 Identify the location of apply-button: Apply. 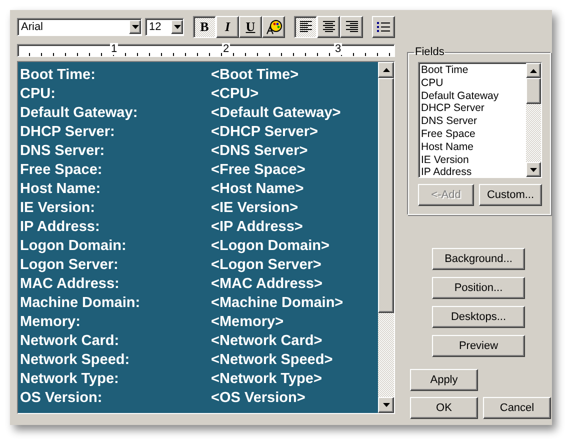
(444, 380).